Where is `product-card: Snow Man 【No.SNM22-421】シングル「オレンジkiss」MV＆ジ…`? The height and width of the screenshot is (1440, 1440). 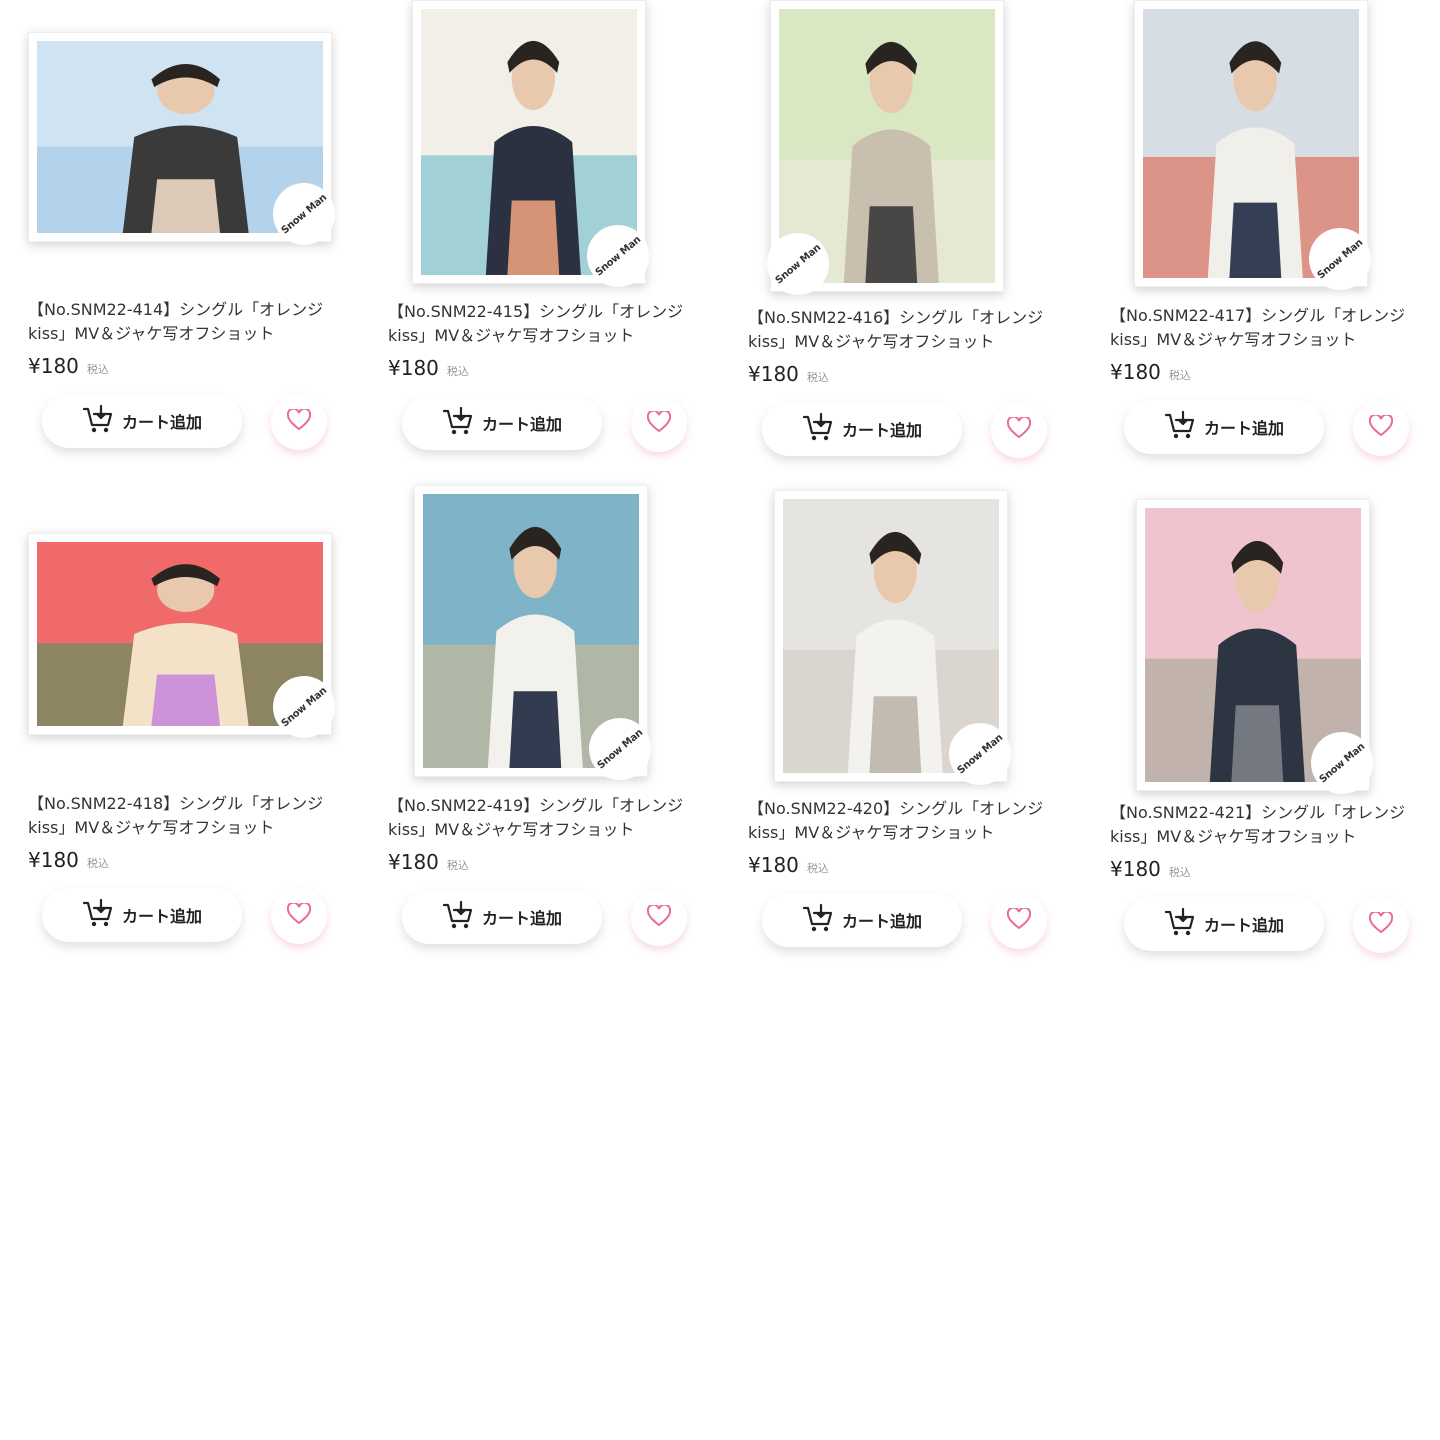
product-card: Snow Man 【No.SNM22-421】シングル「オレンジkiss」MV＆ジ… is located at coordinates (1275, 720).